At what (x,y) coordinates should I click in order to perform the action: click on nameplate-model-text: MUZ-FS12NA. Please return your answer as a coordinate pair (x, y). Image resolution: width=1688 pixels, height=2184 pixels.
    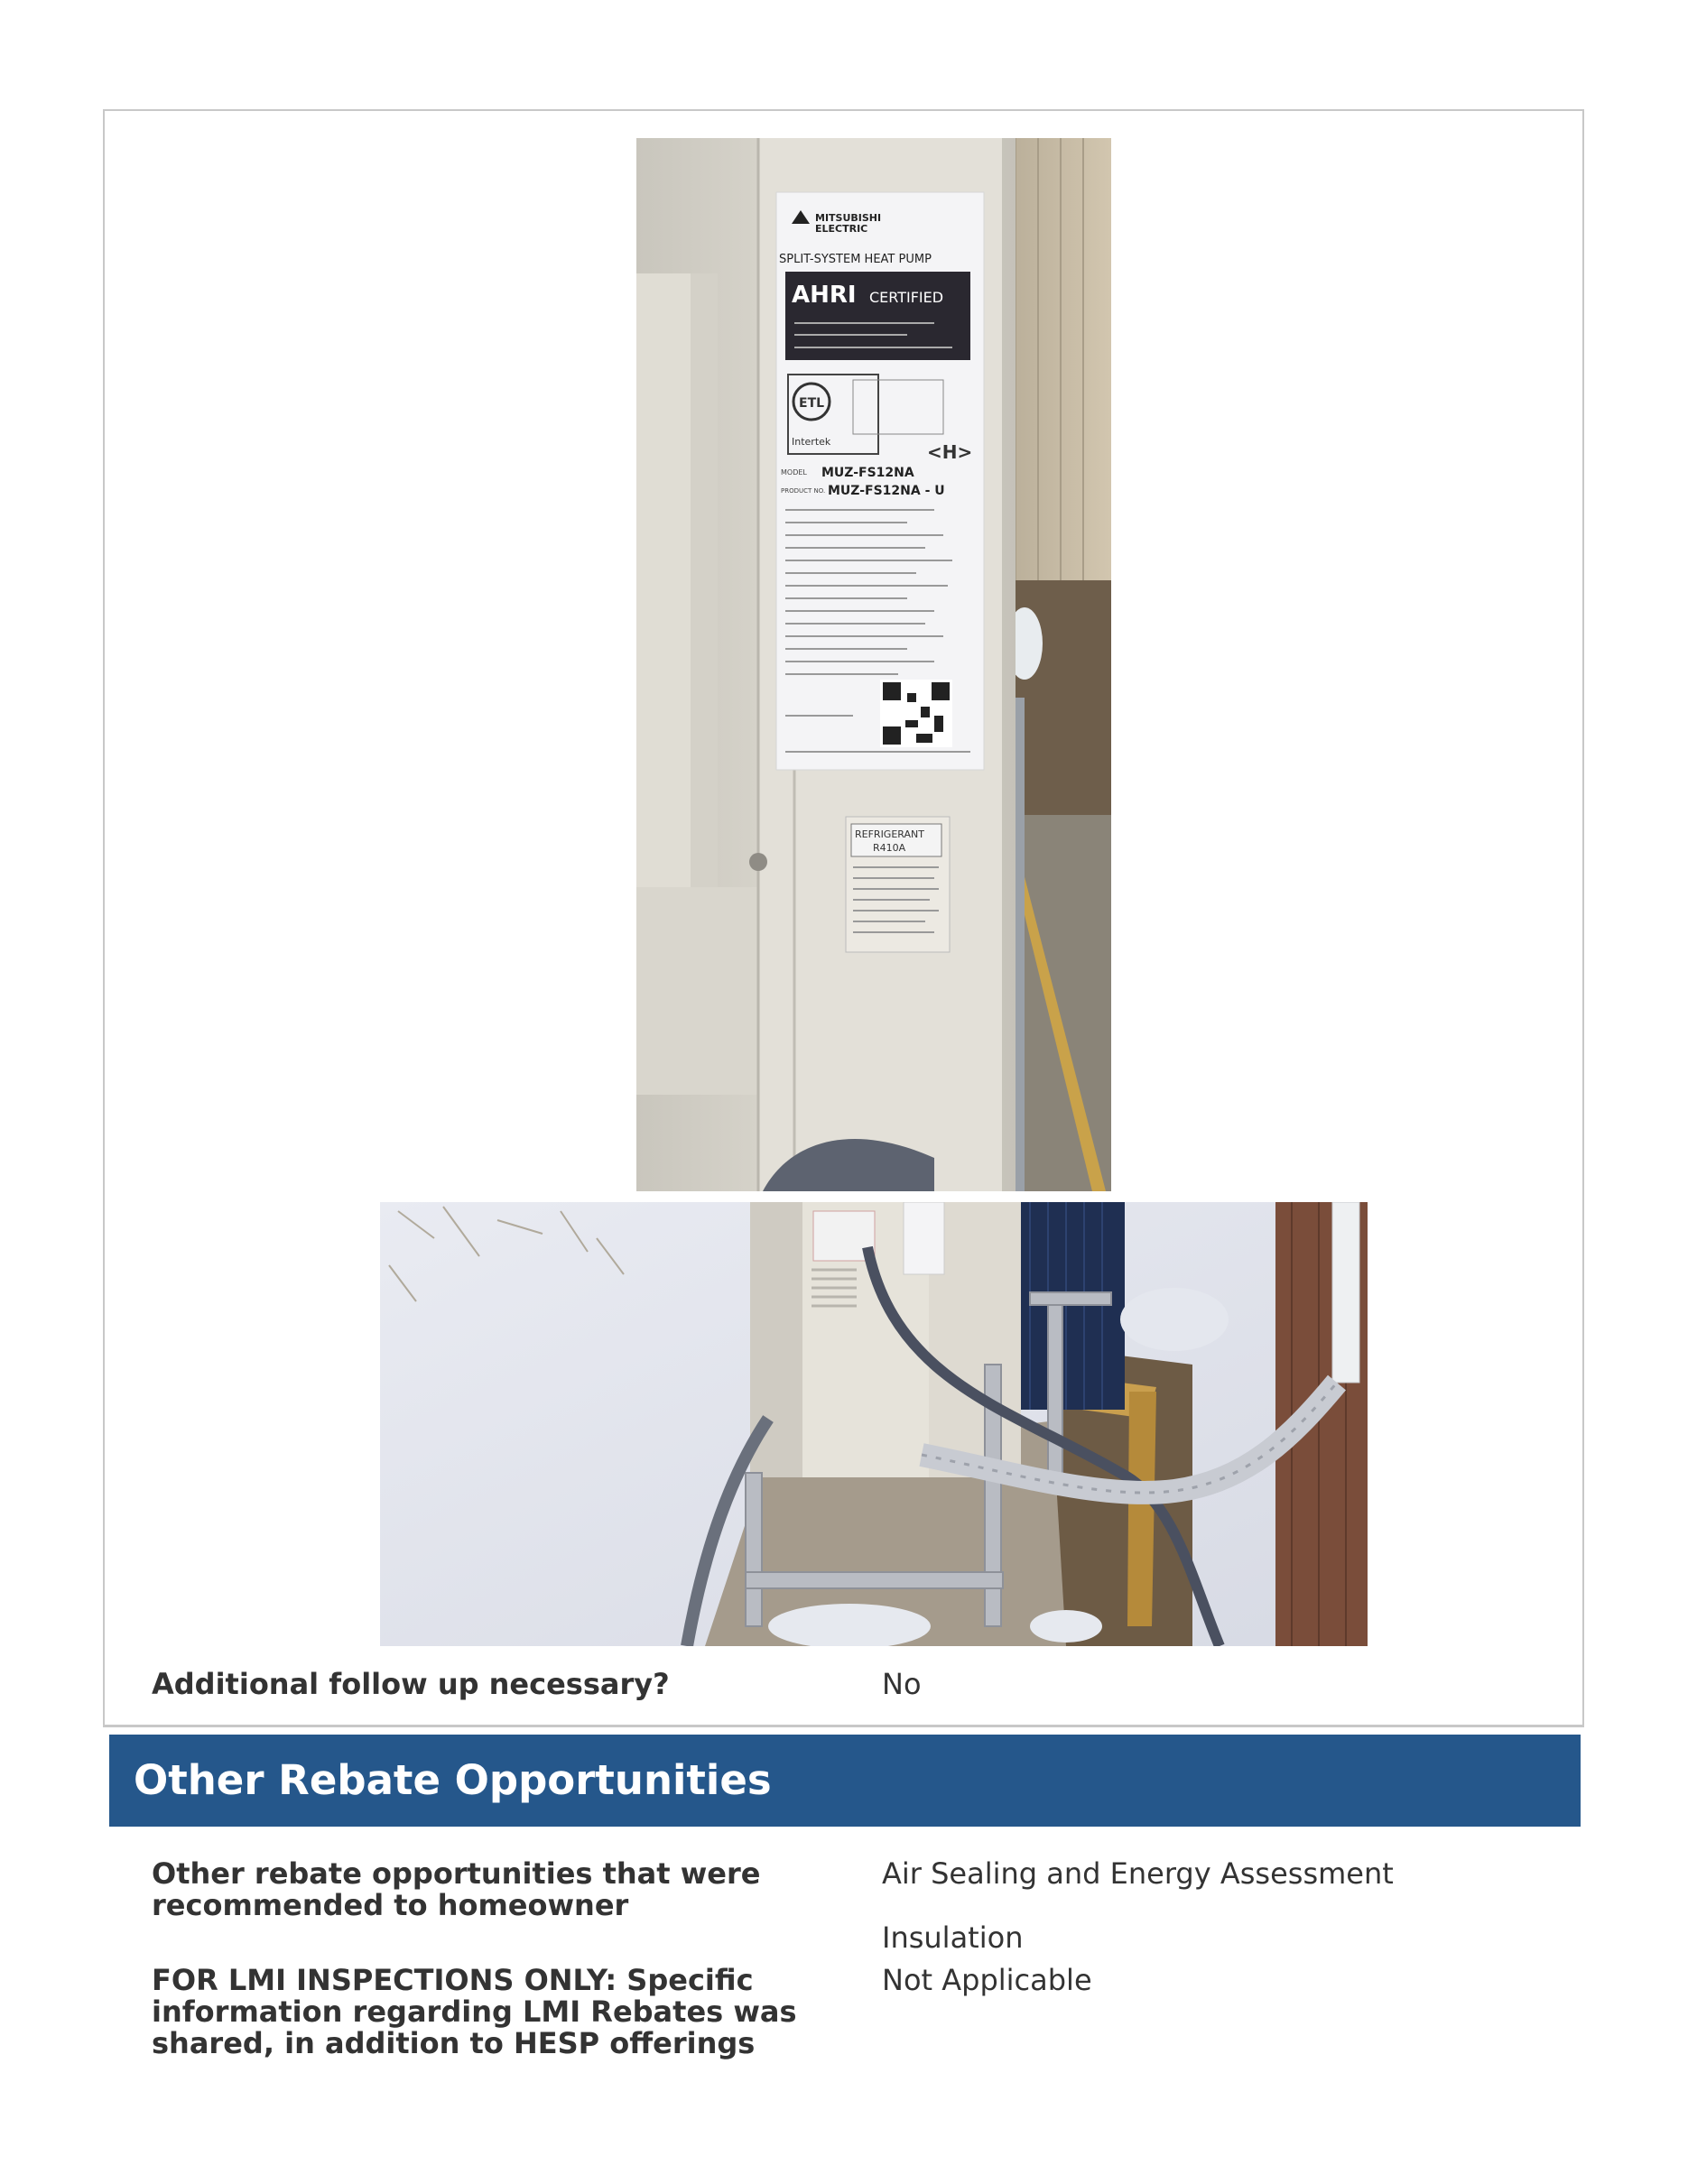
    Looking at the image, I should click on (868, 473).